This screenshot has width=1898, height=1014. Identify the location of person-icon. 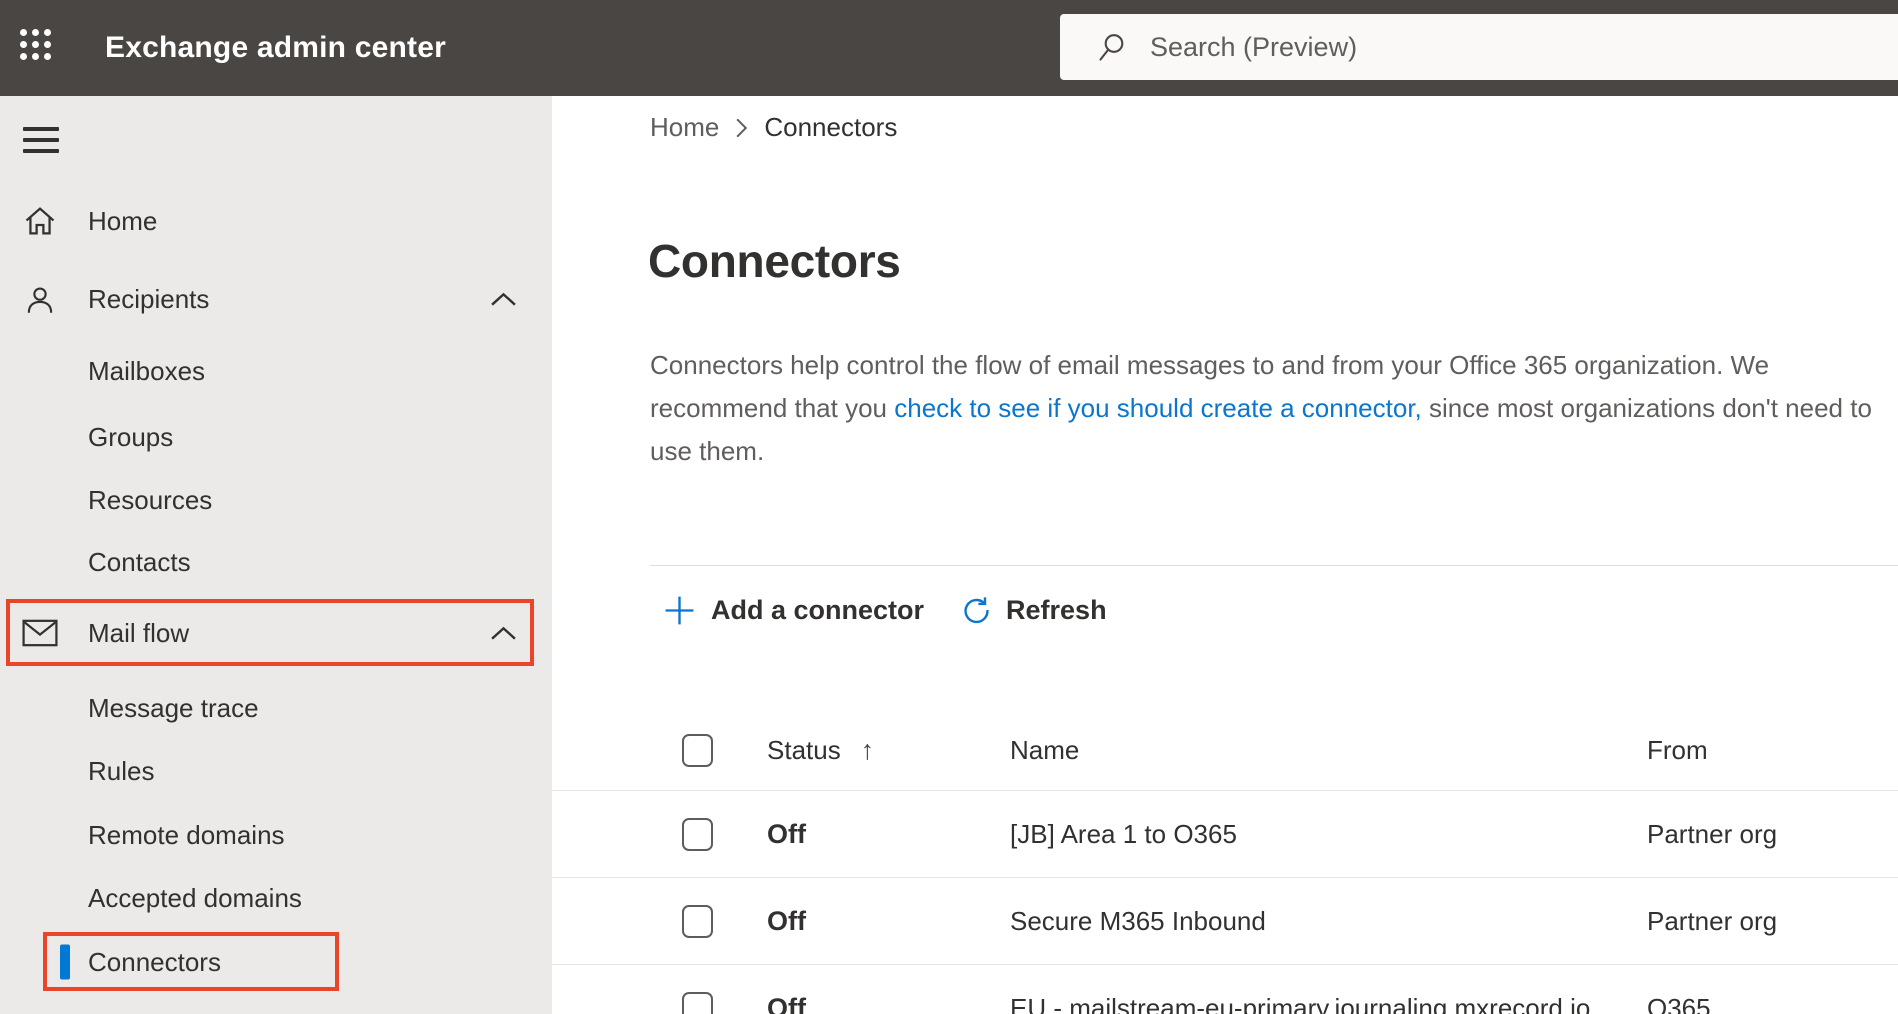
(40, 300).